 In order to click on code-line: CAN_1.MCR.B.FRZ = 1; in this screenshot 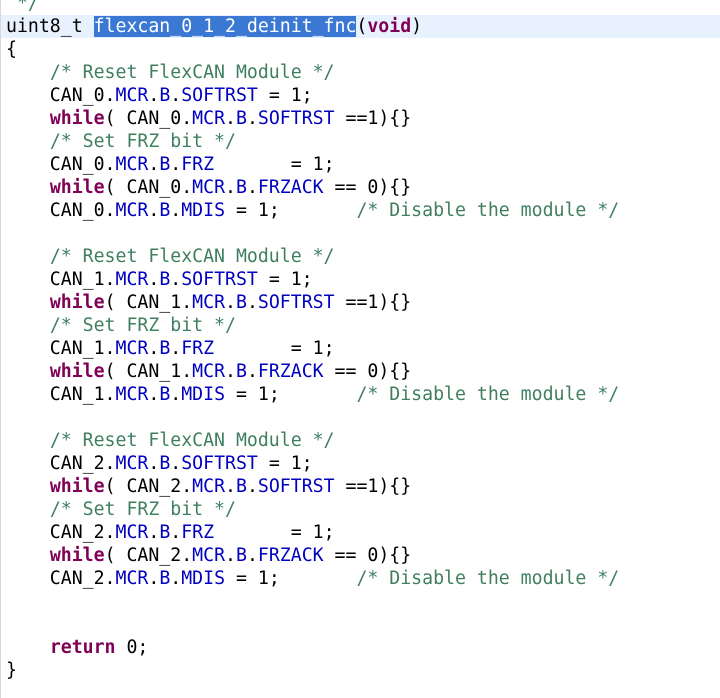, I will do `click(363, 348)`.